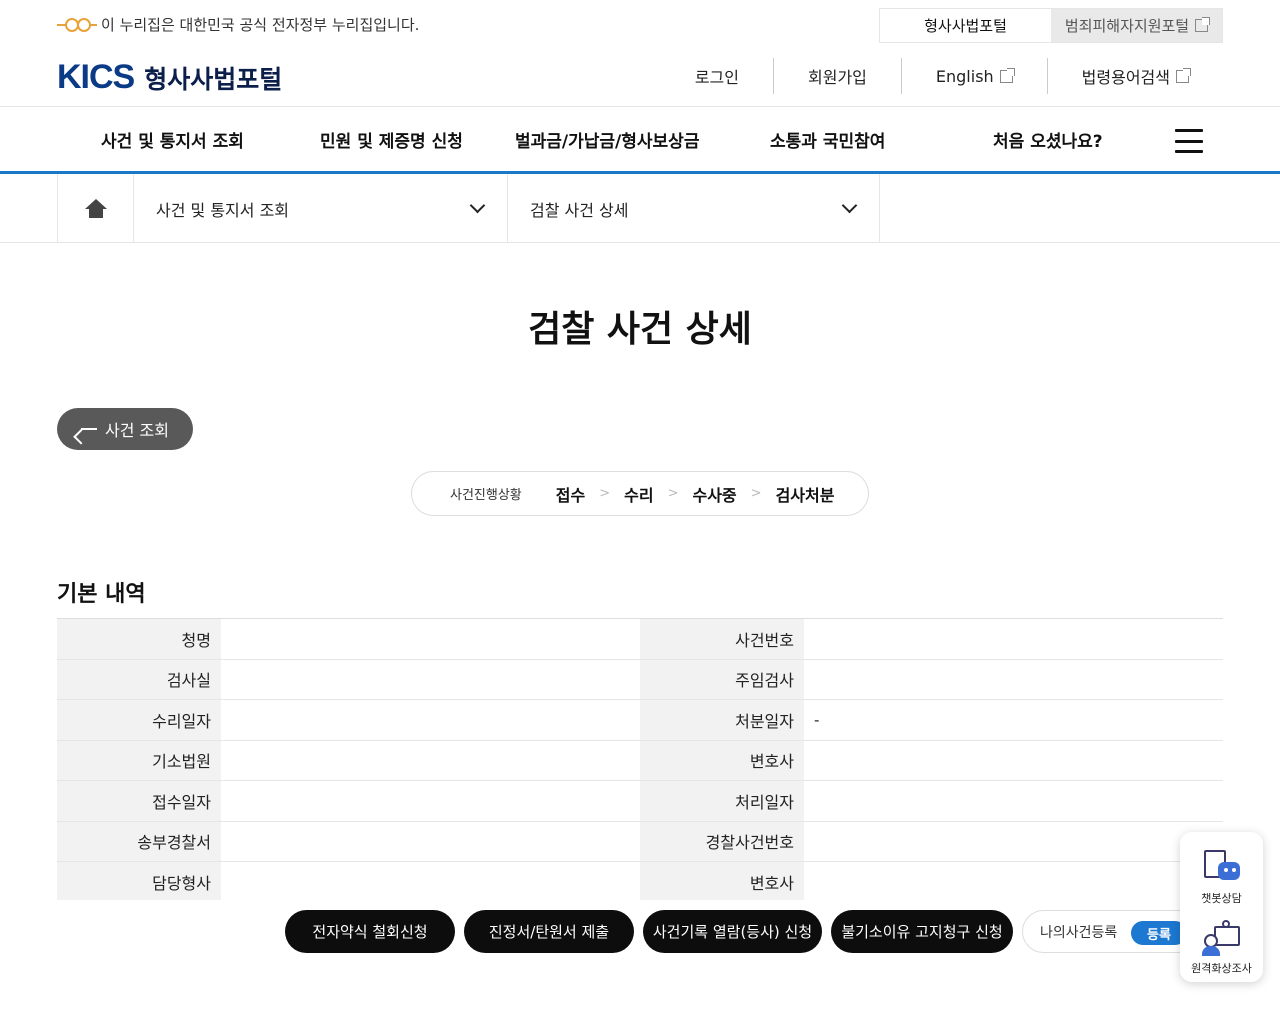 The image size is (1280, 1024). I want to click on detail-label: 주임검사, so click(722, 679).